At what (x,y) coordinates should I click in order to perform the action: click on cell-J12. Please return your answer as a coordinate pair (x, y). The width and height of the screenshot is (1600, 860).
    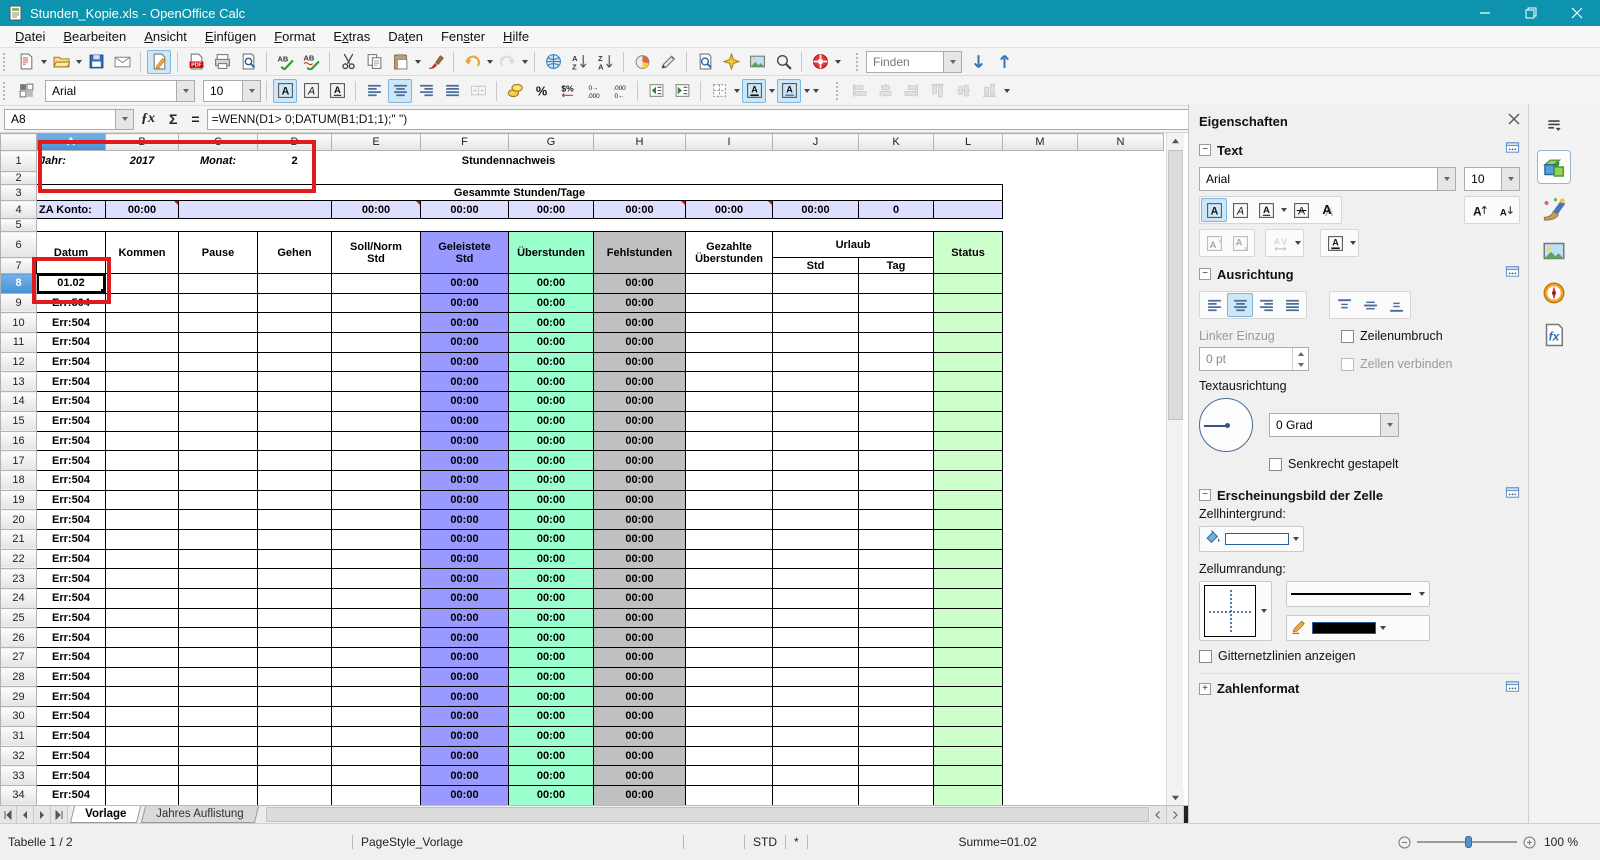
    Looking at the image, I should click on (815, 362).